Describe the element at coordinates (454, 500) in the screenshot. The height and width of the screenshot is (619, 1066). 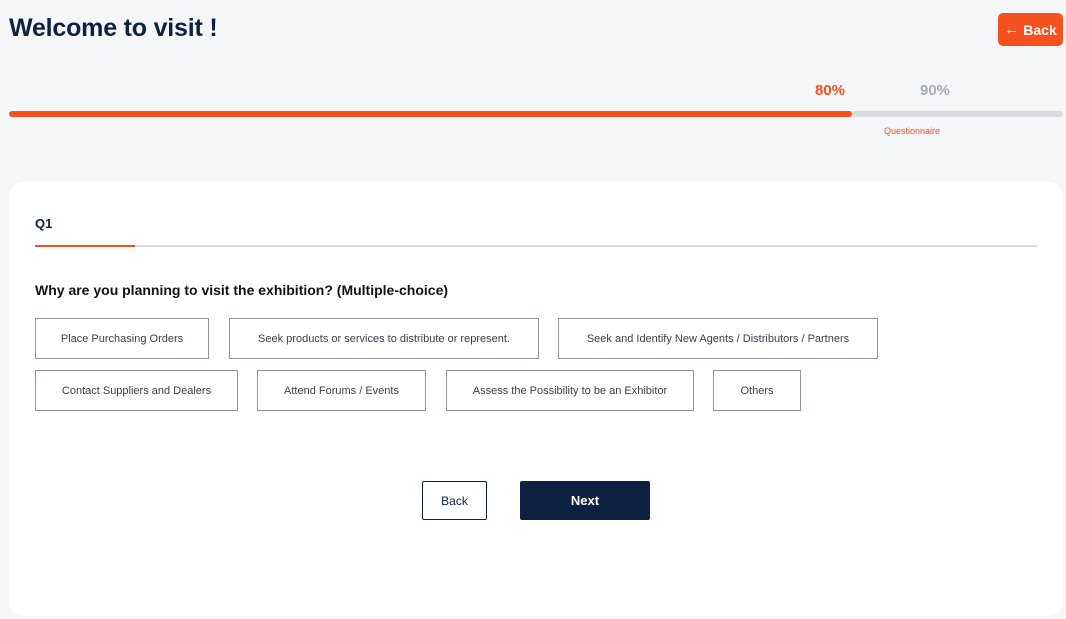
I see `back-button: Back` at that location.